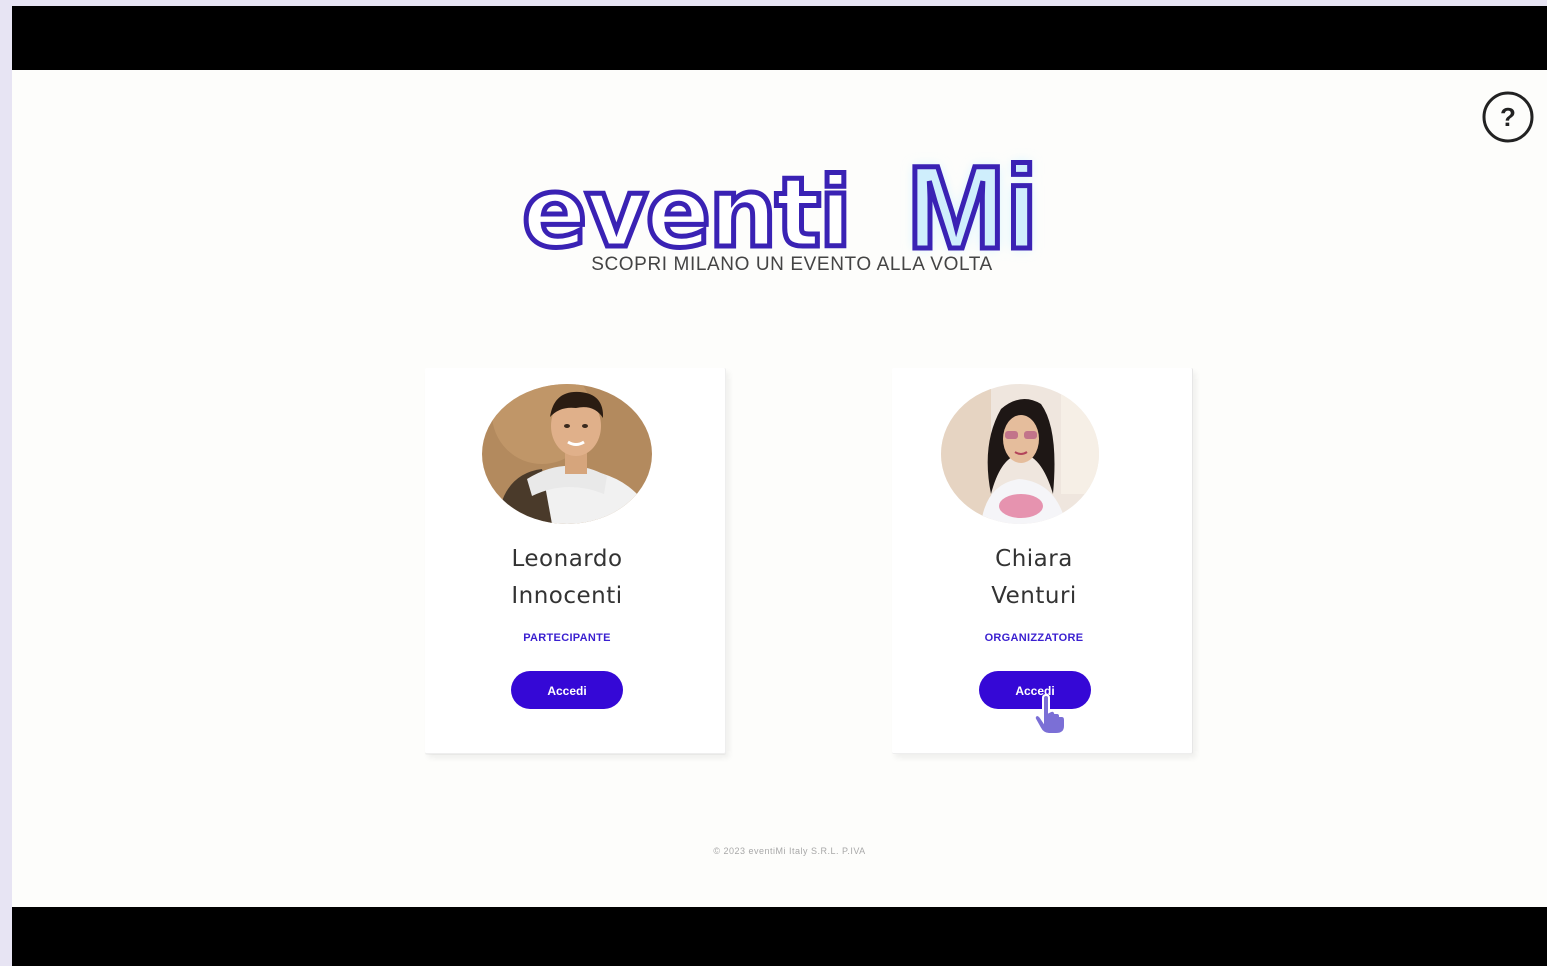  What do you see at coordinates (567, 638) in the screenshot?
I see `role-badge: PARTECIPANTE` at bounding box center [567, 638].